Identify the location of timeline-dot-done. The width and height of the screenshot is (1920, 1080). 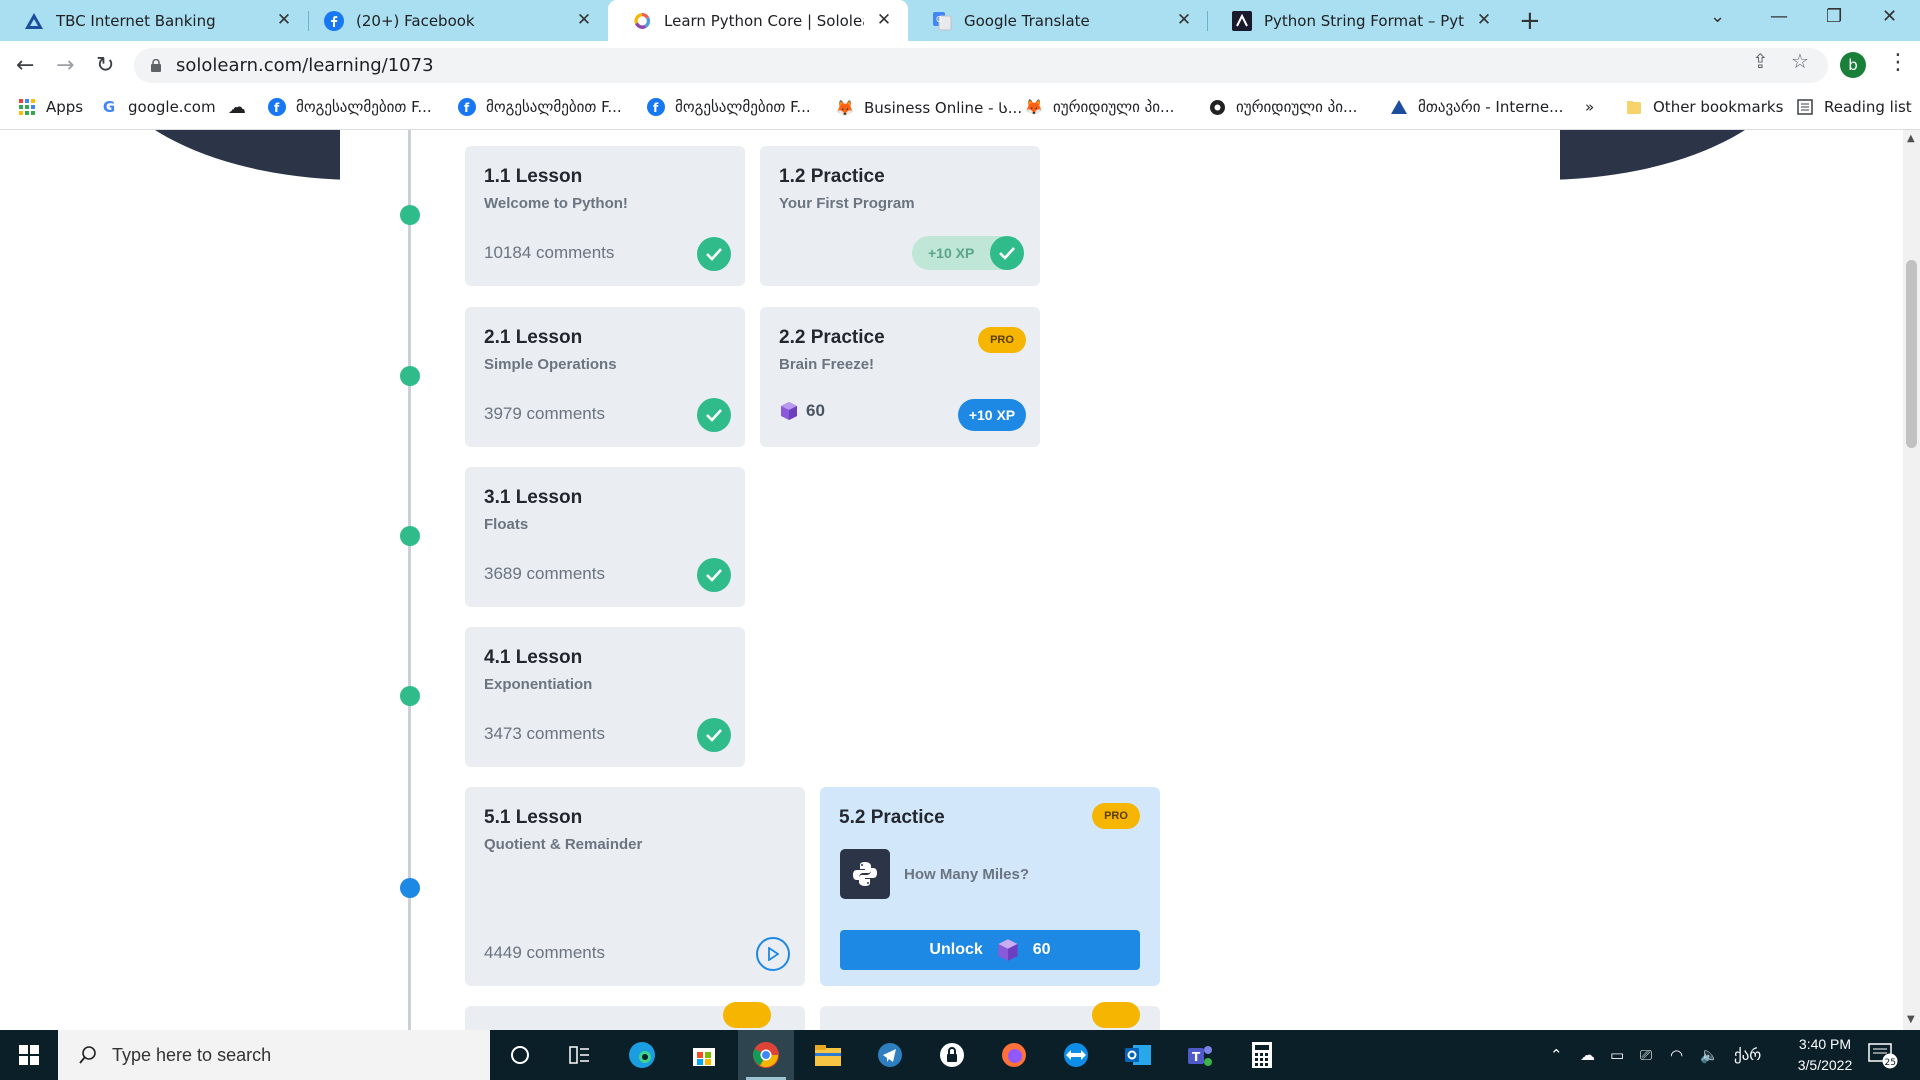
(410, 376).